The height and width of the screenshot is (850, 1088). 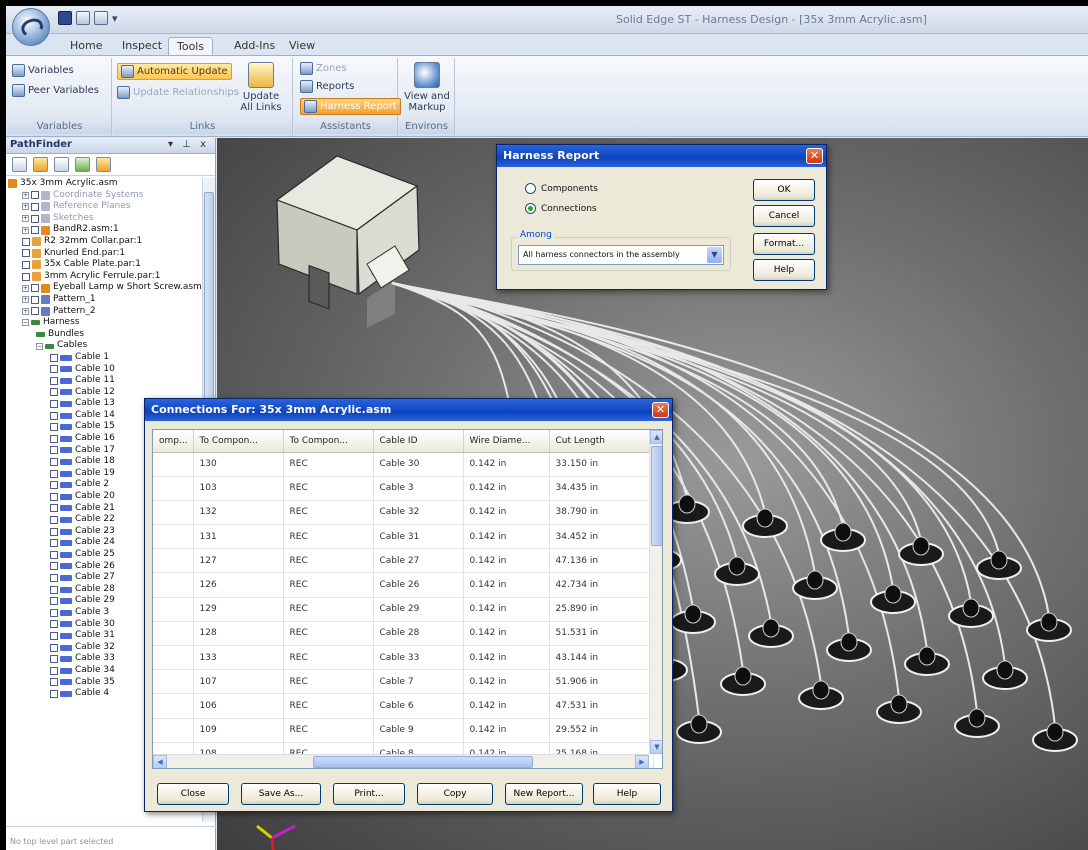 What do you see at coordinates (530, 188) in the screenshot?
I see `components-radio-icon` at bounding box center [530, 188].